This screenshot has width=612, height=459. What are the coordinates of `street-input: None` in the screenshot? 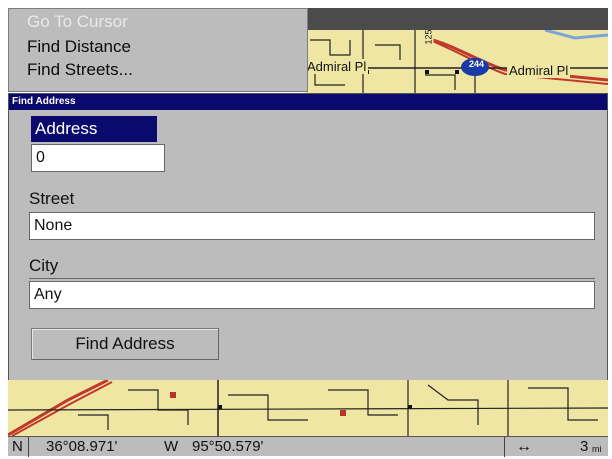 It's located at (312, 226).